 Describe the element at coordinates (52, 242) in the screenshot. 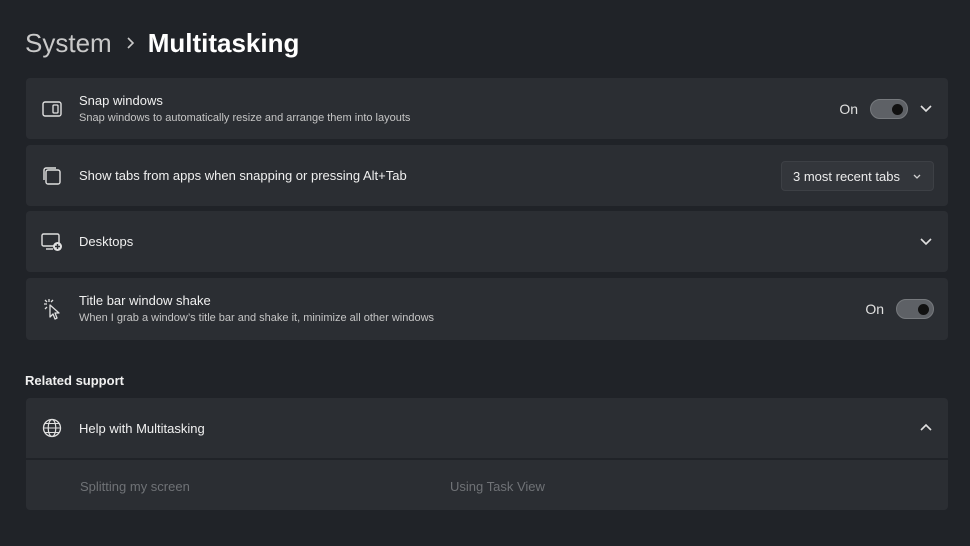

I see `desktops-icon` at that location.